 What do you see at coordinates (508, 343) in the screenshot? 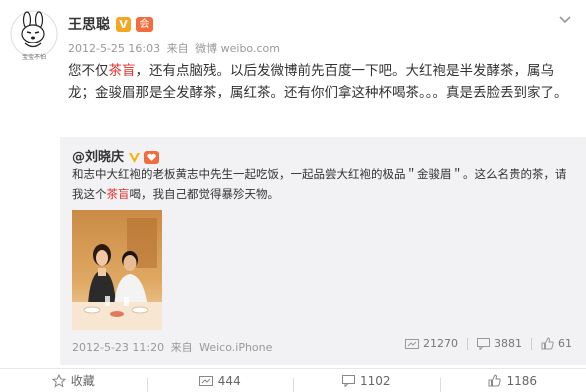
I see `repost-comment-count-value: 3881` at bounding box center [508, 343].